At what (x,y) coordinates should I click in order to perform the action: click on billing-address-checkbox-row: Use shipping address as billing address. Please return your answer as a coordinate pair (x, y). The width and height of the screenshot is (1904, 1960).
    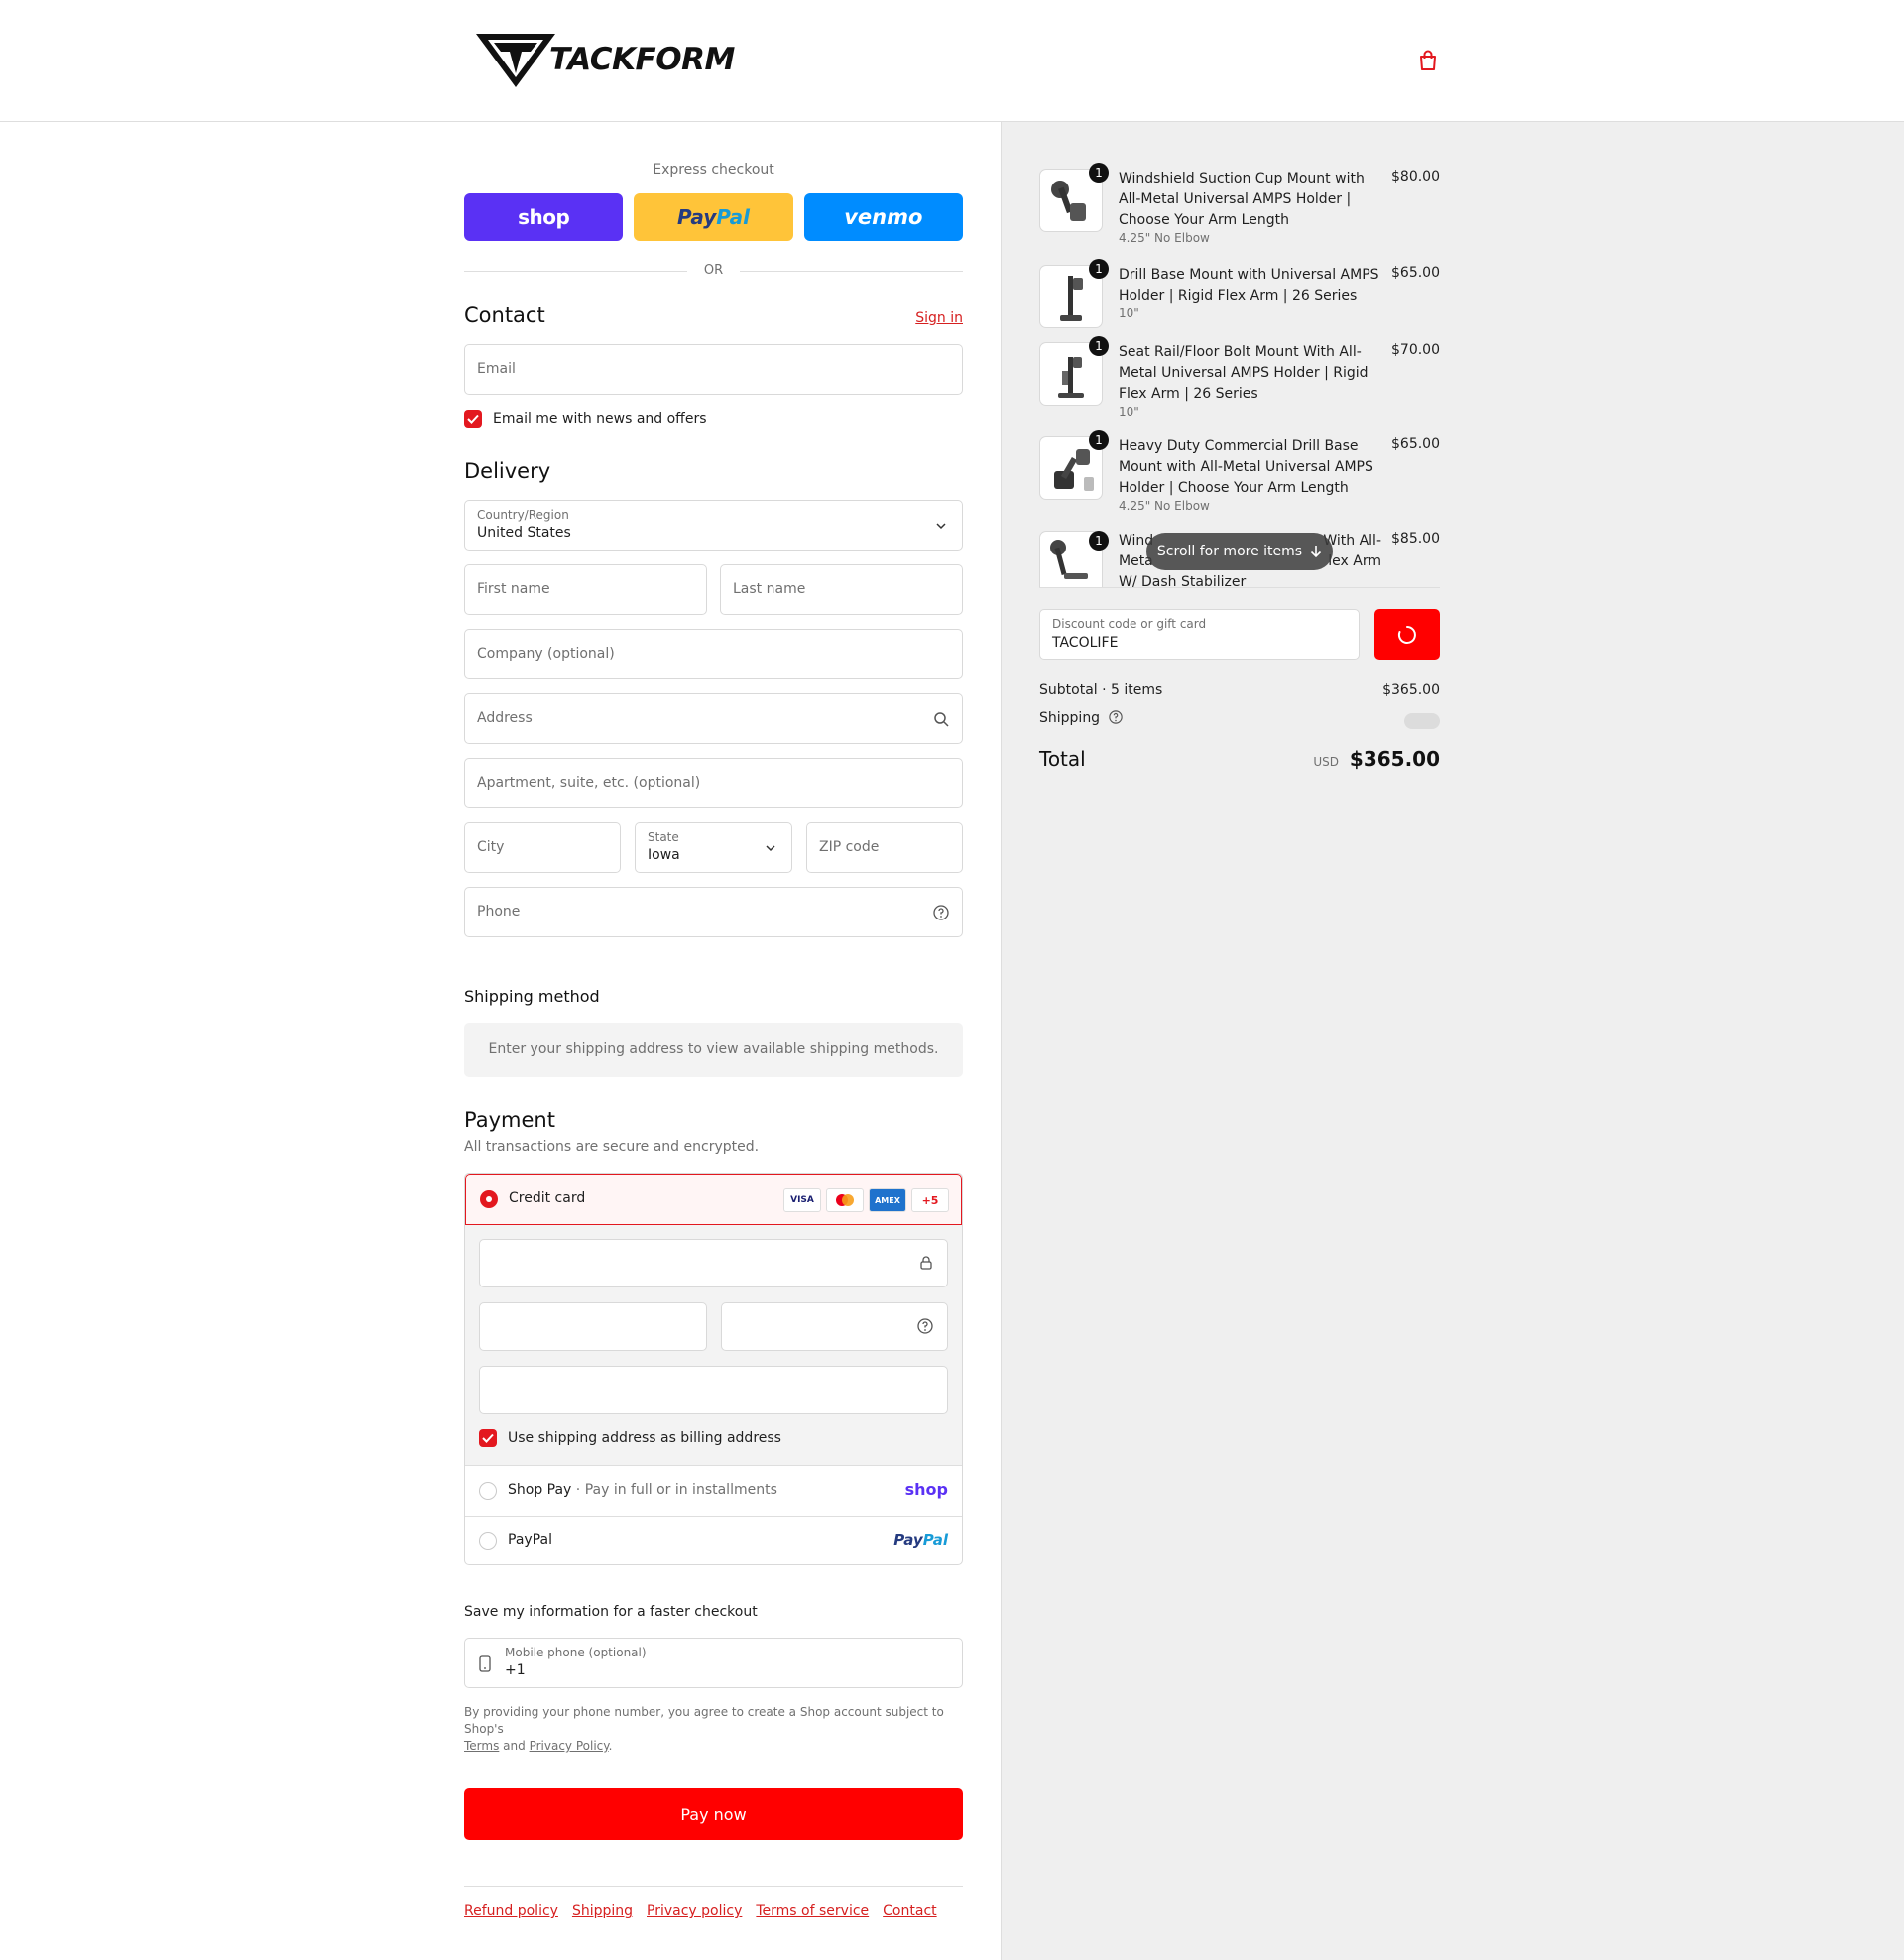
    Looking at the image, I should click on (630, 1438).